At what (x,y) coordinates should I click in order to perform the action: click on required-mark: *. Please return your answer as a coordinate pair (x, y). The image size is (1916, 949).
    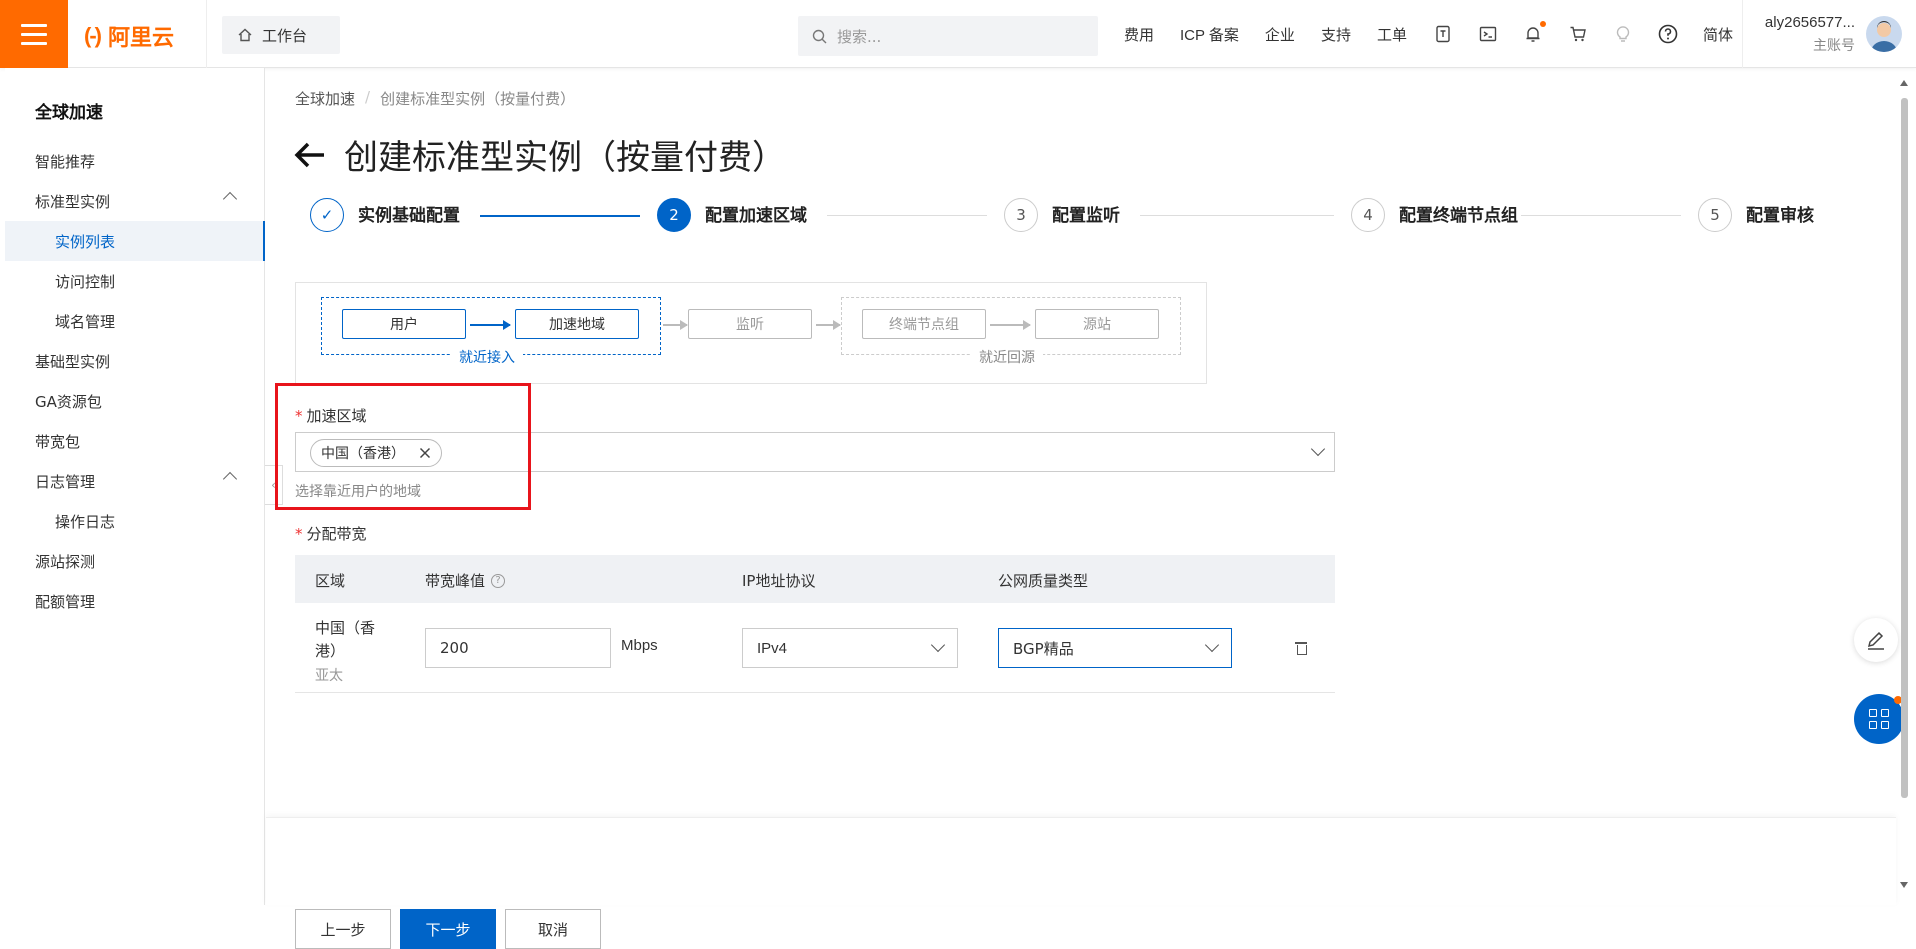
    Looking at the image, I should click on (299, 534).